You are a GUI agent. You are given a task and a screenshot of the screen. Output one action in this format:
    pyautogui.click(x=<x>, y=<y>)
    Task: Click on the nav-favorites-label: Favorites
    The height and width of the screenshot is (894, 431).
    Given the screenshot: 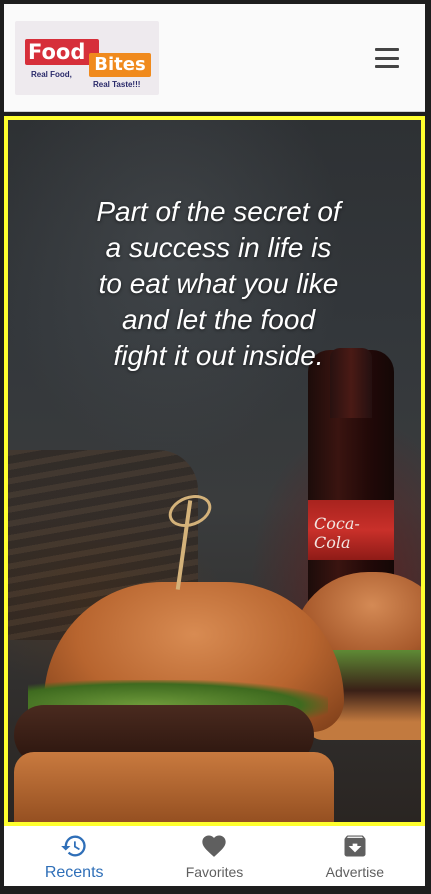 What is the action you would take?
    pyautogui.click(x=214, y=872)
    